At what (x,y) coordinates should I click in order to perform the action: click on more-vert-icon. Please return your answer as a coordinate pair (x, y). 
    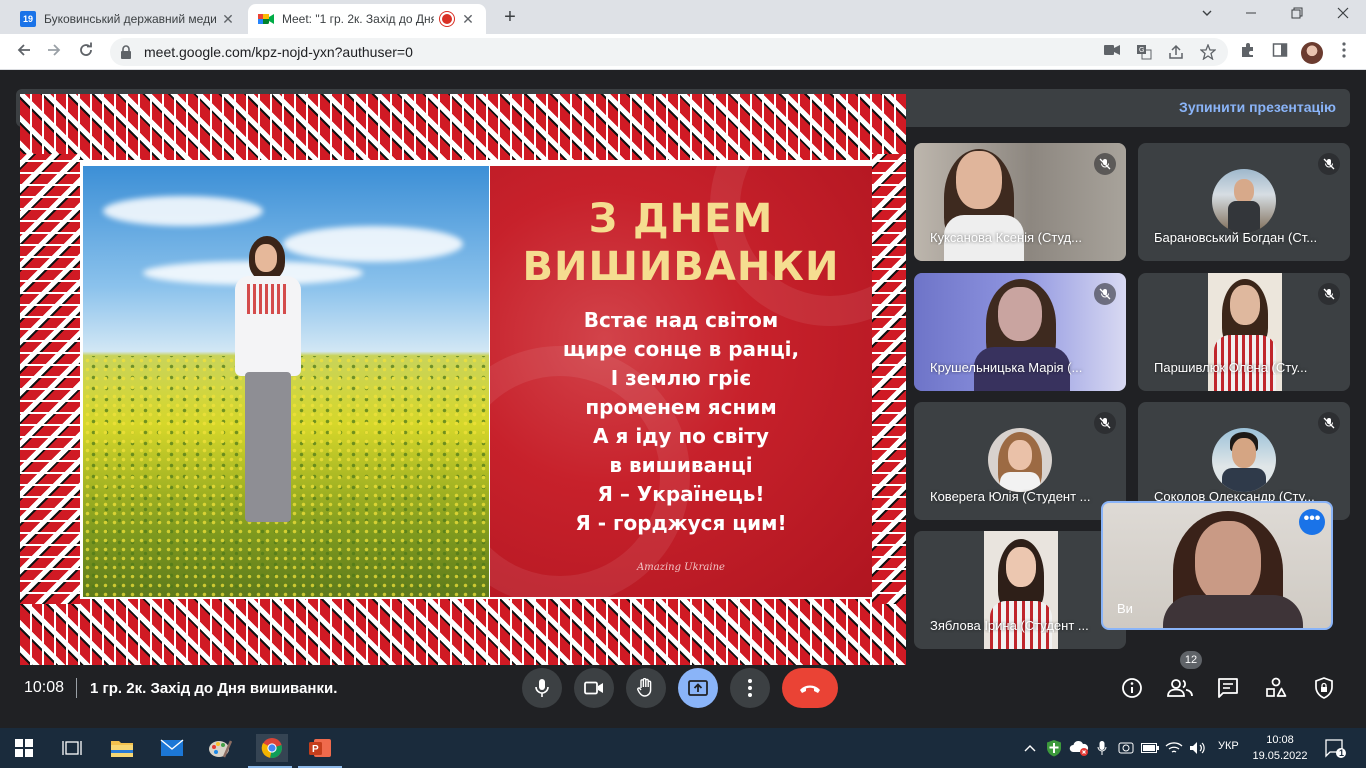
    Looking at the image, I should click on (750, 688).